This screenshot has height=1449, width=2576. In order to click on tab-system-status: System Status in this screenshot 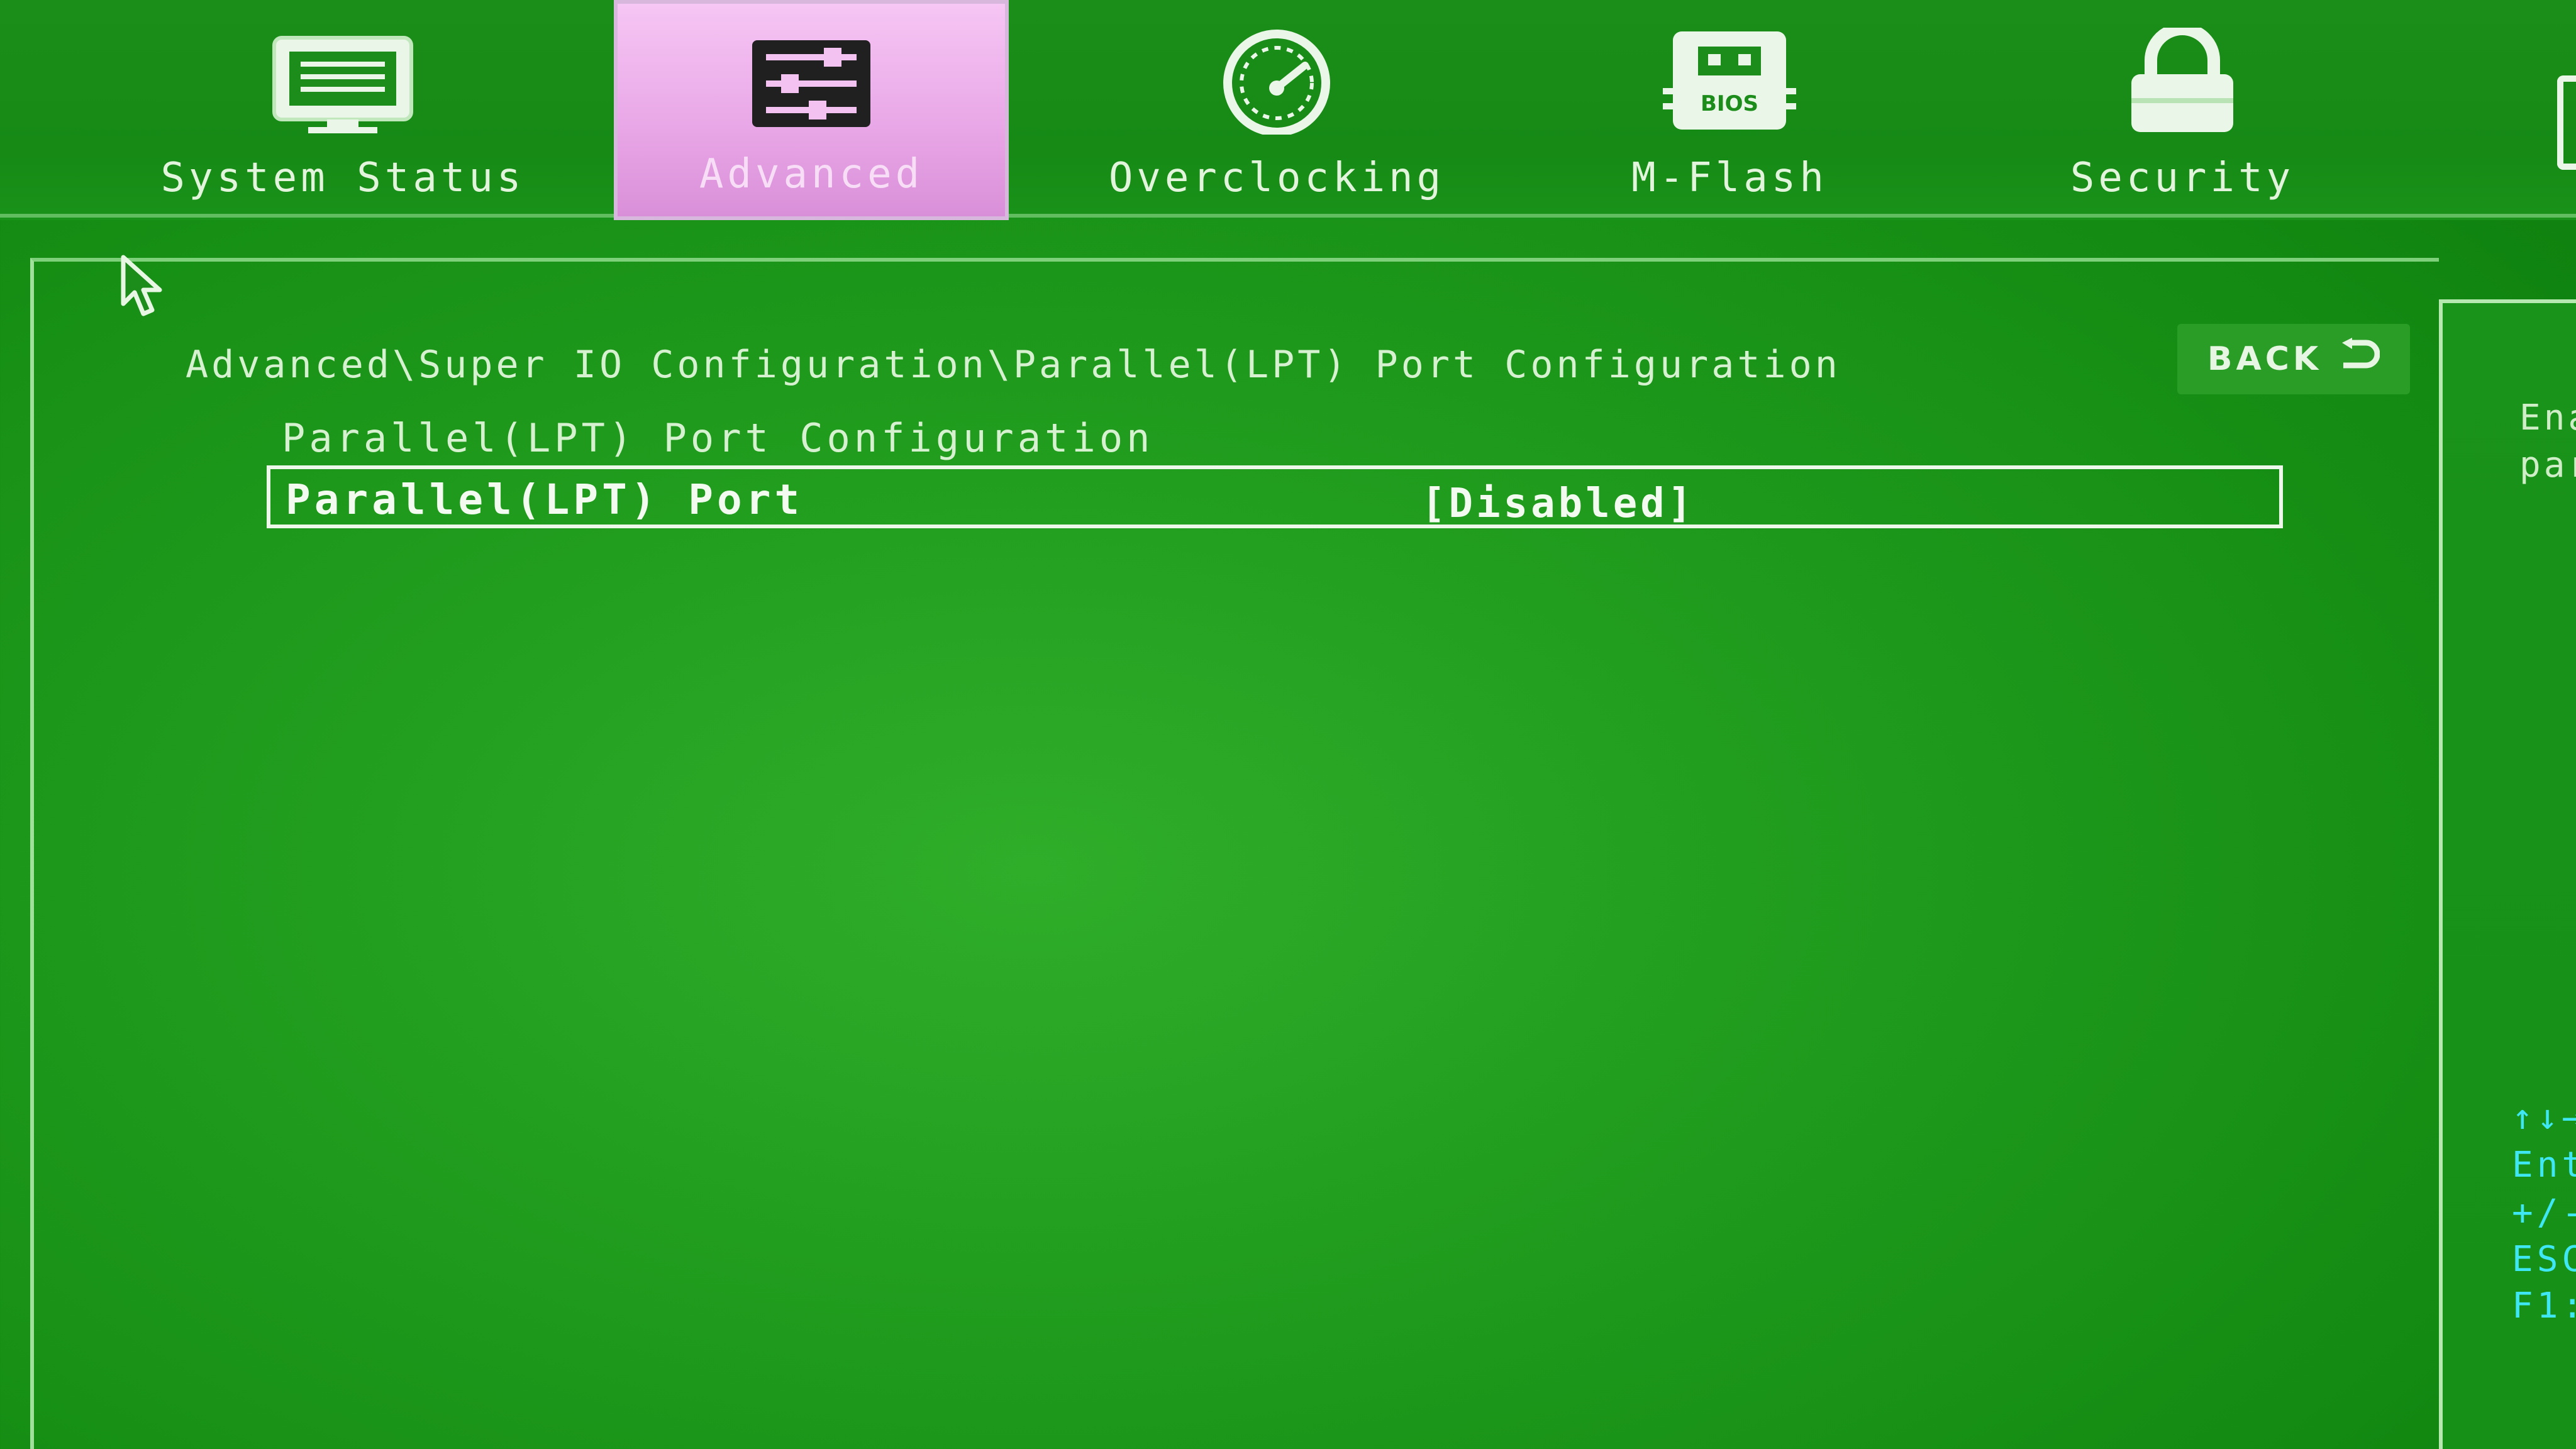, I will do `click(343, 110)`.